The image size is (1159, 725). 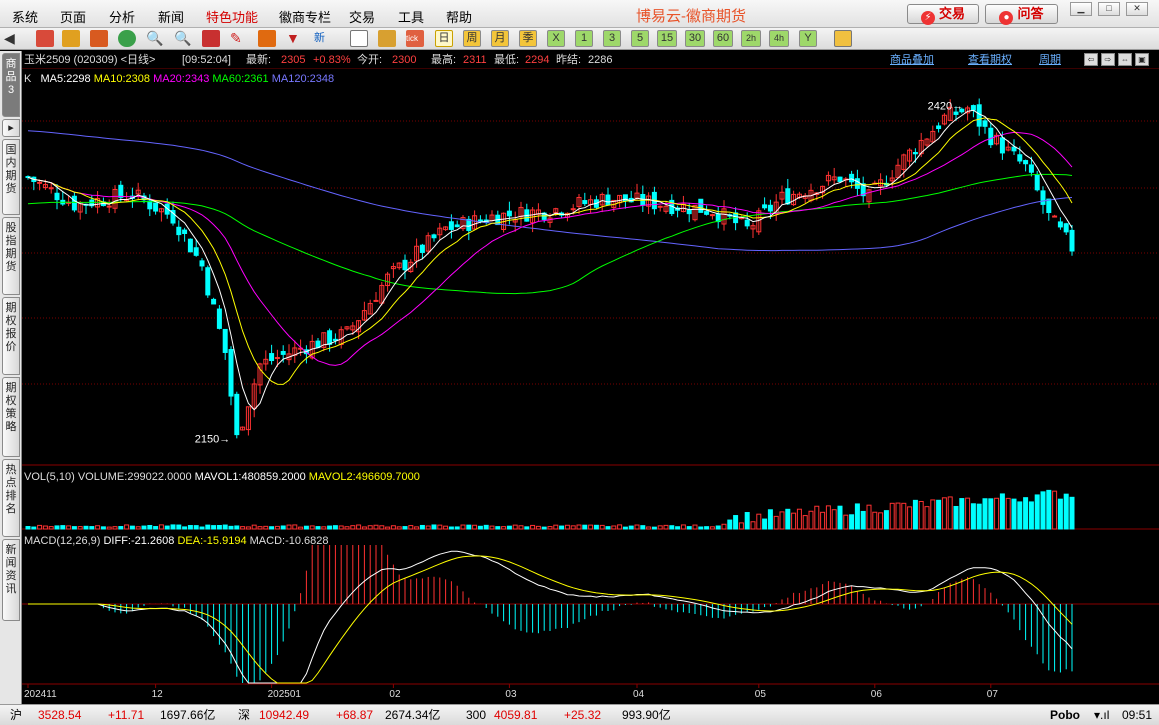 I want to click on menu-help: 帮助, so click(x=459, y=16).